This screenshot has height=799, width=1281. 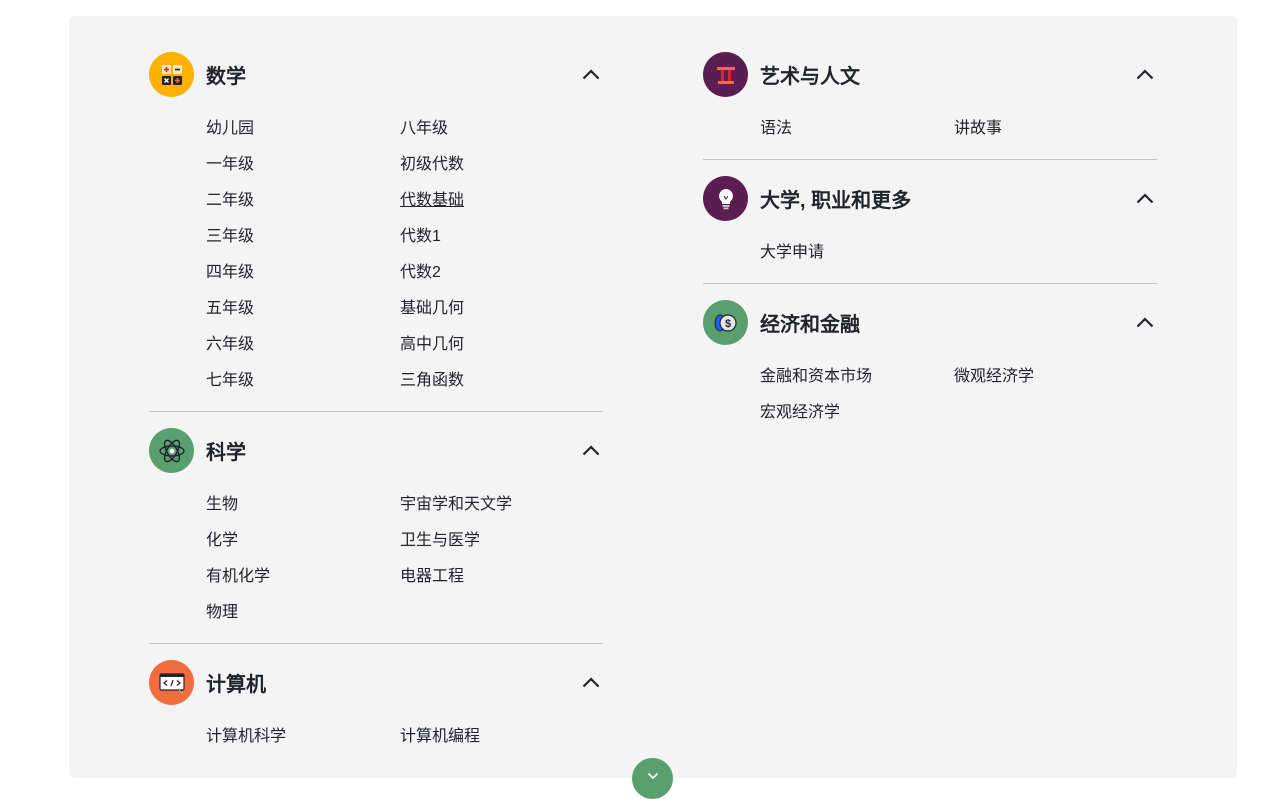 What do you see at coordinates (497, 309) in the screenshot?
I see `link-basic-geometry: 基础几何` at bounding box center [497, 309].